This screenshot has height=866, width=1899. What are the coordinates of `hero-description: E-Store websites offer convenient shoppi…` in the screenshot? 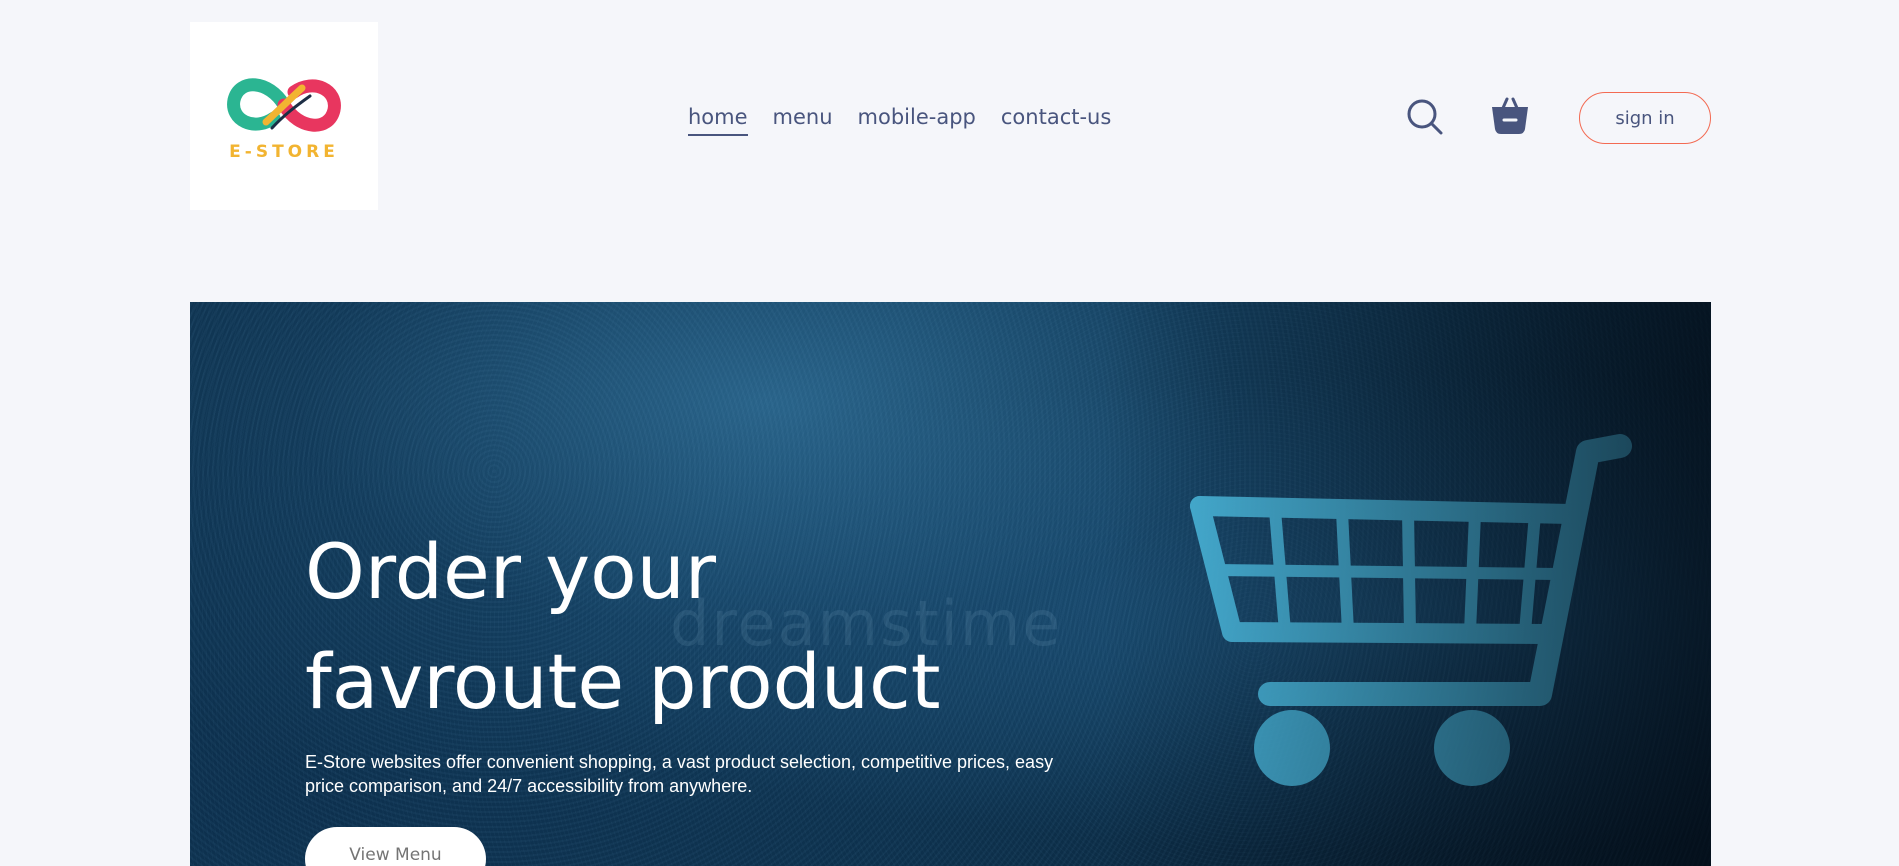 It's located at (679, 774).